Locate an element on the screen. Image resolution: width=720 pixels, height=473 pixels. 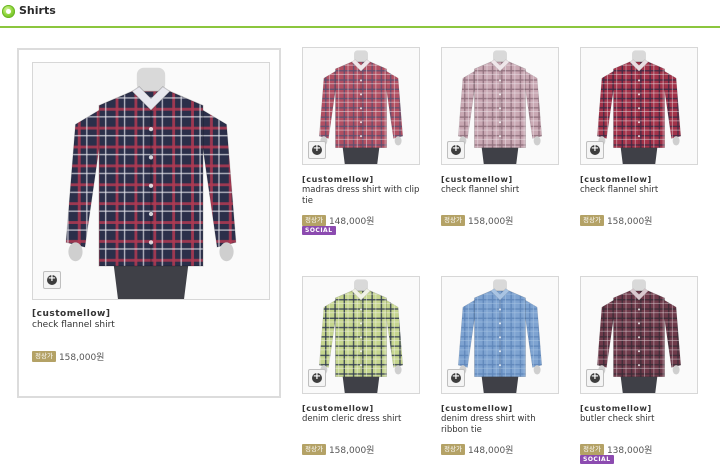
left-hand is located at coordinates (75, 252).